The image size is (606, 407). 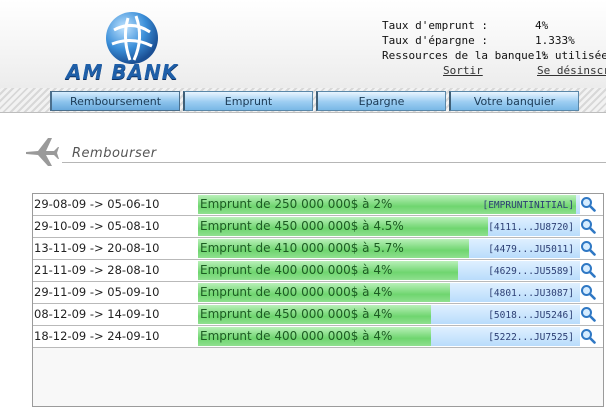 I want to click on loan-dates: 08-12-09 -> 14-09-10, so click(x=97, y=314).